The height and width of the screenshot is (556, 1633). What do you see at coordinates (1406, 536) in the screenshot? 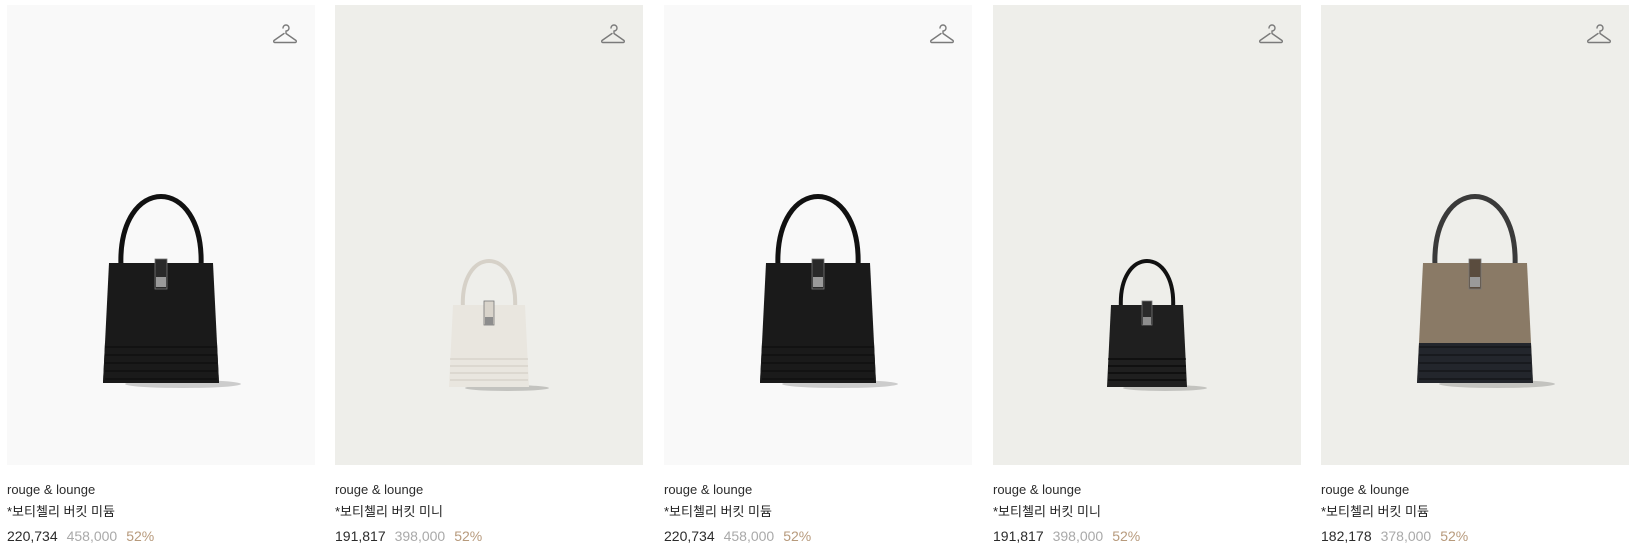
I see `original-price: 378,000` at bounding box center [1406, 536].